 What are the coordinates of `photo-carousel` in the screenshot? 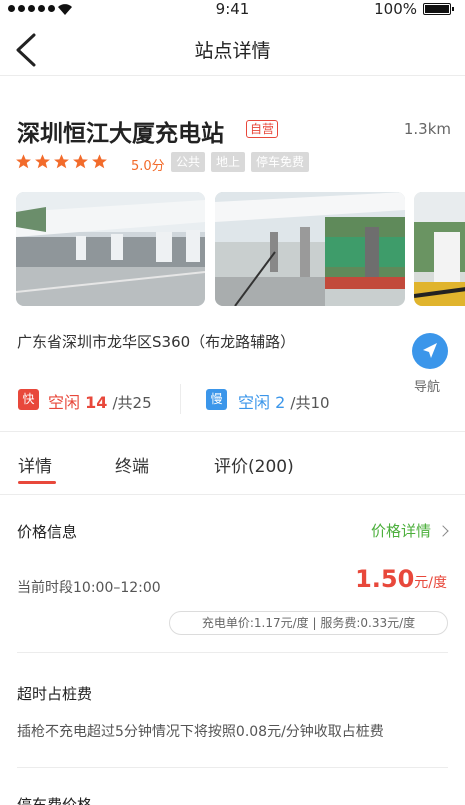 It's located at (240, 249).